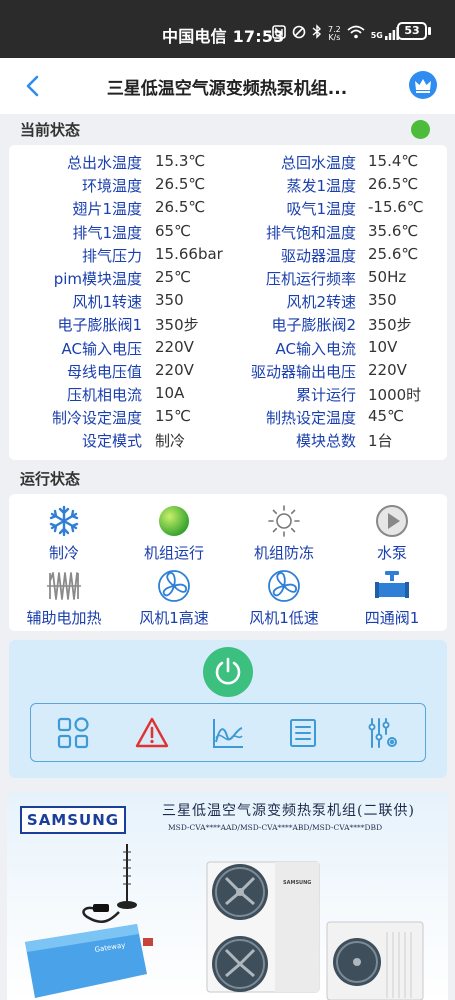 The width and height of the screenshot is (455, 1000). What do you see at coordinates (310, 279) in the screenshot?
I see `param-label: 压机运行频率` at bounding box center [310, 279].